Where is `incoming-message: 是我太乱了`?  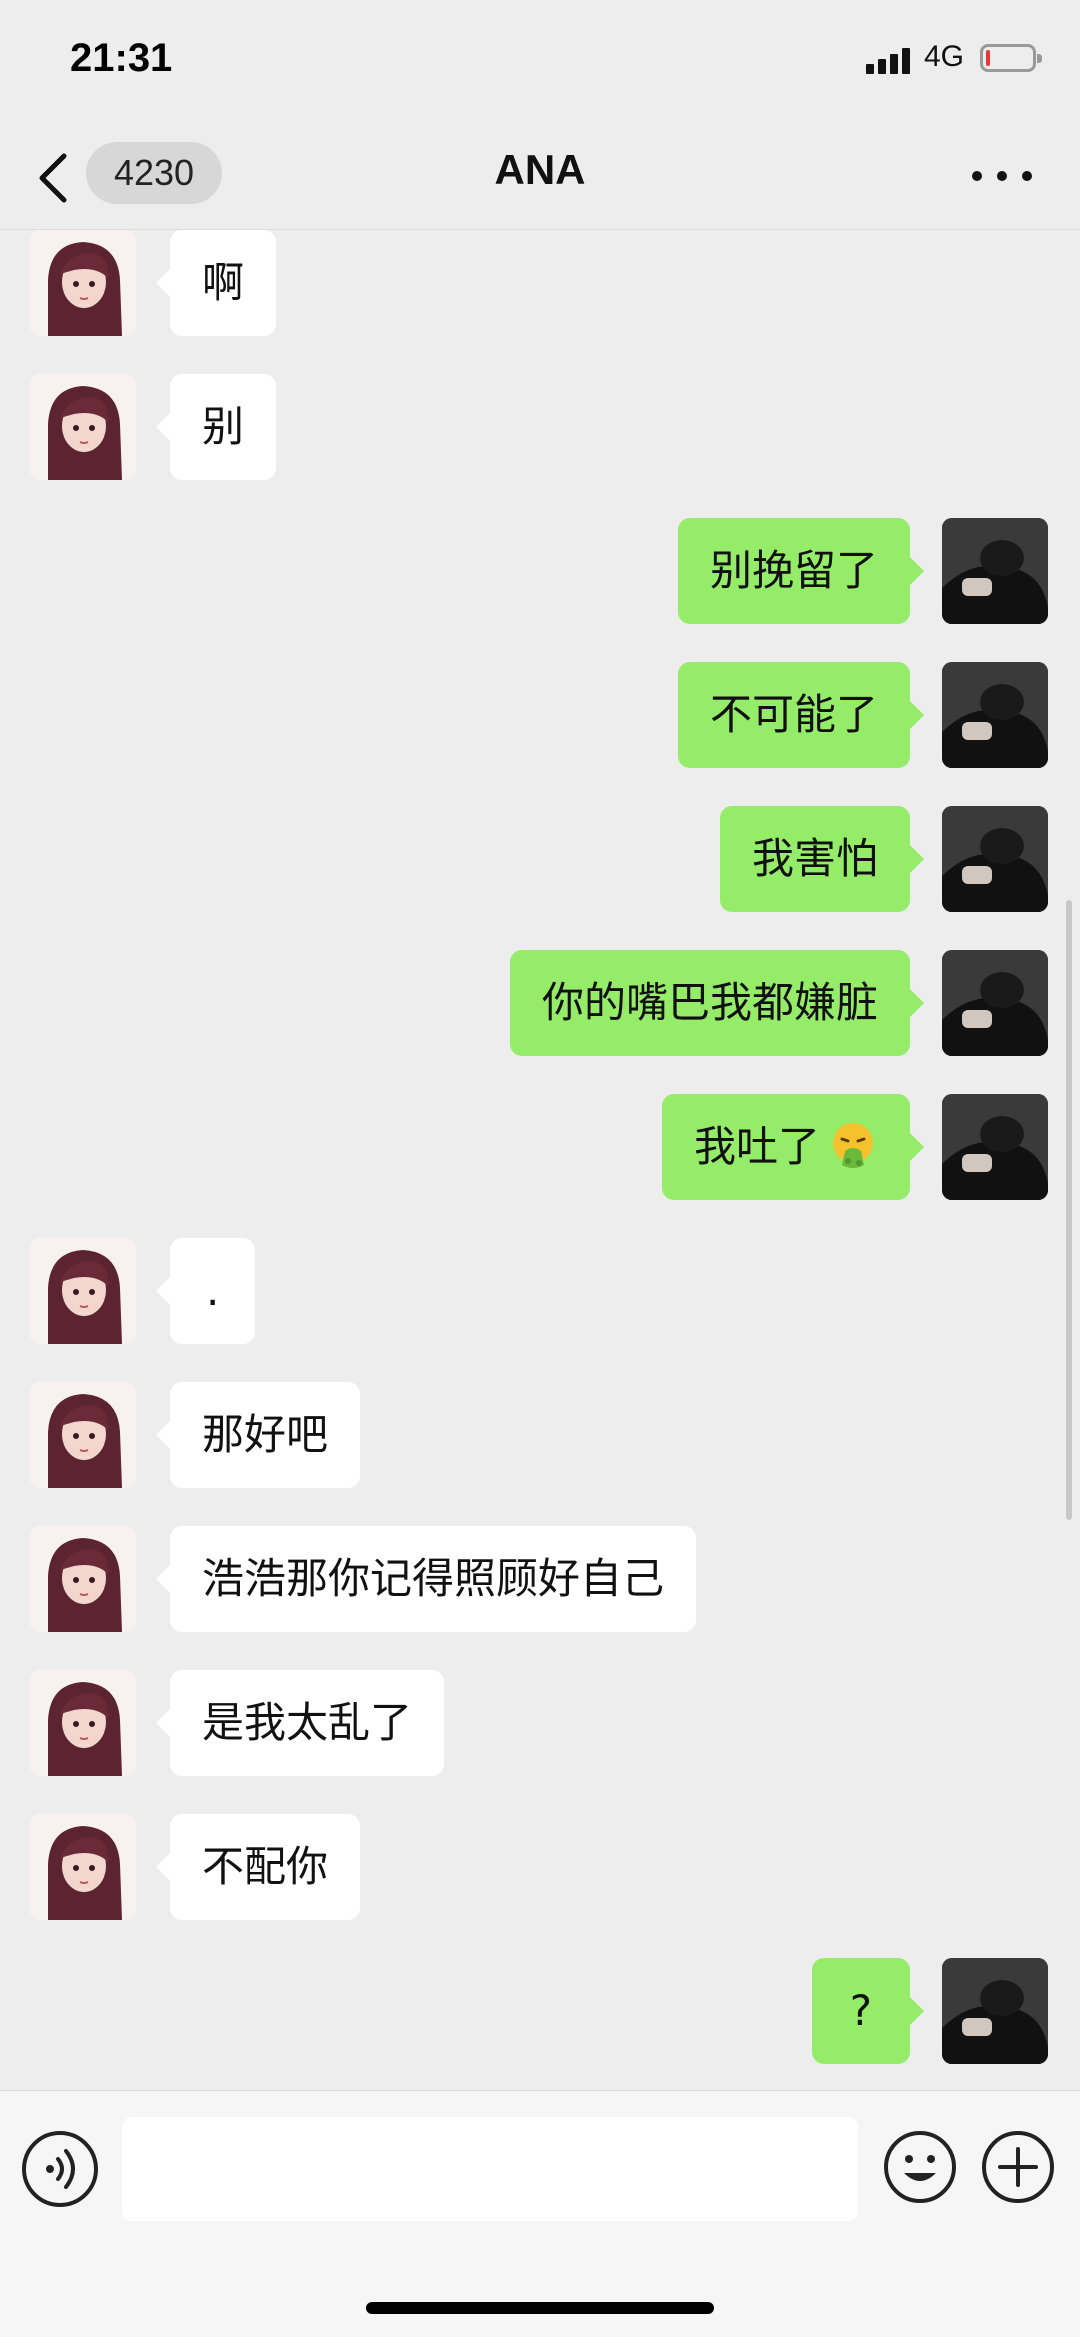 incoming-message: 是我太乱了 is located at coordinates (300, 1723).